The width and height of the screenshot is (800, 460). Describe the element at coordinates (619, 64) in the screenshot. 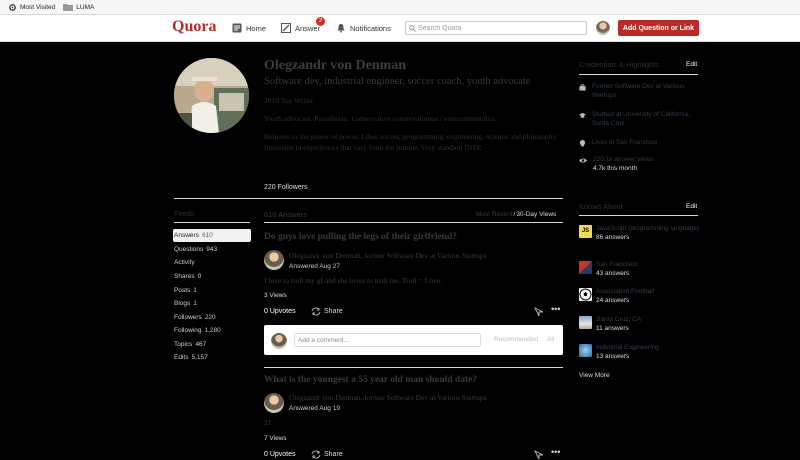

I see `credentials-title: Credentials & Highlights` at that location.